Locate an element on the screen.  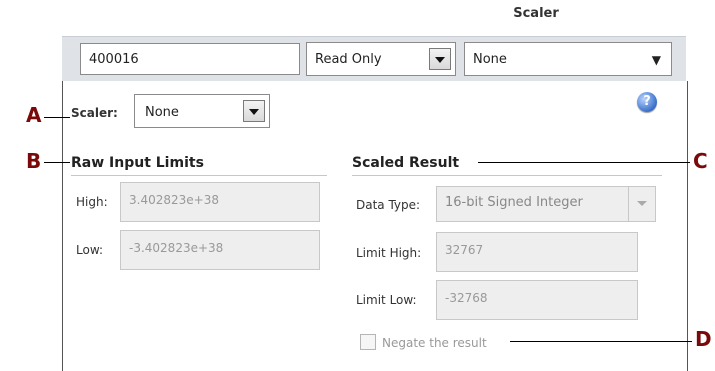
scaler-label: Scaler: is located at coordinates (94, 113).